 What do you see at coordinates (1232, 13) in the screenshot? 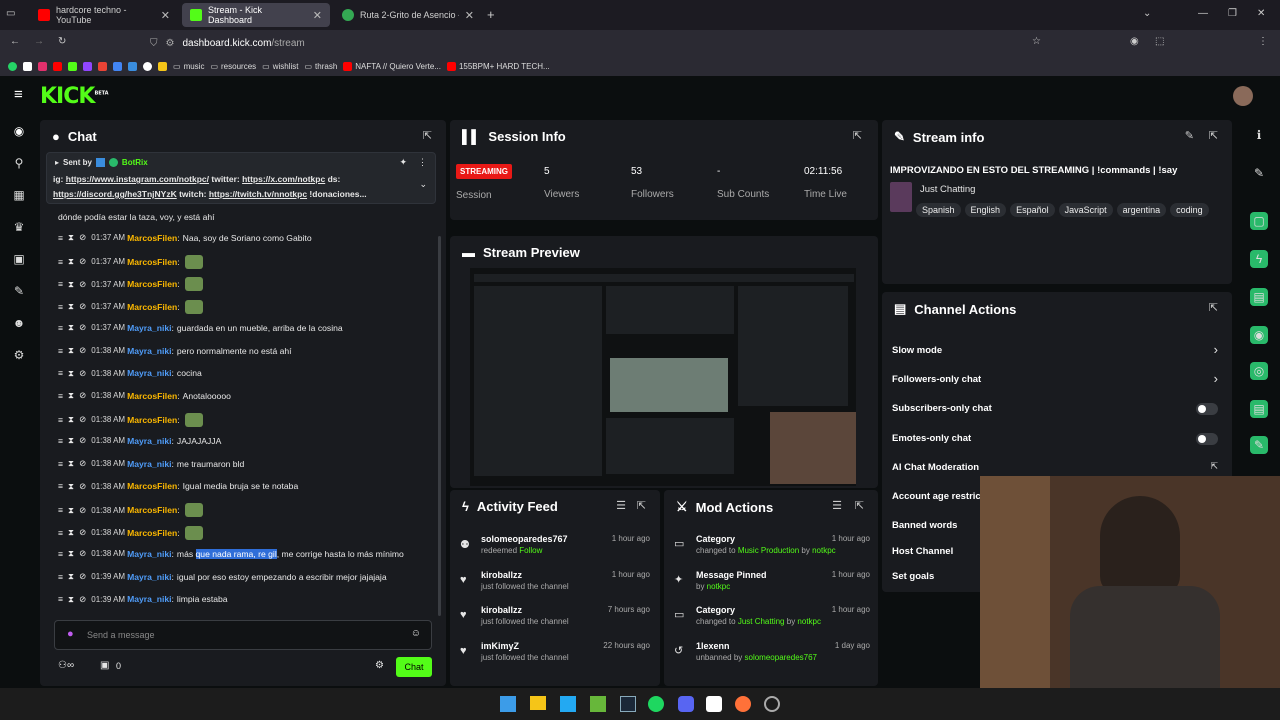
I see `maximize-icon: ❐` at bounding box center [1232, 13].